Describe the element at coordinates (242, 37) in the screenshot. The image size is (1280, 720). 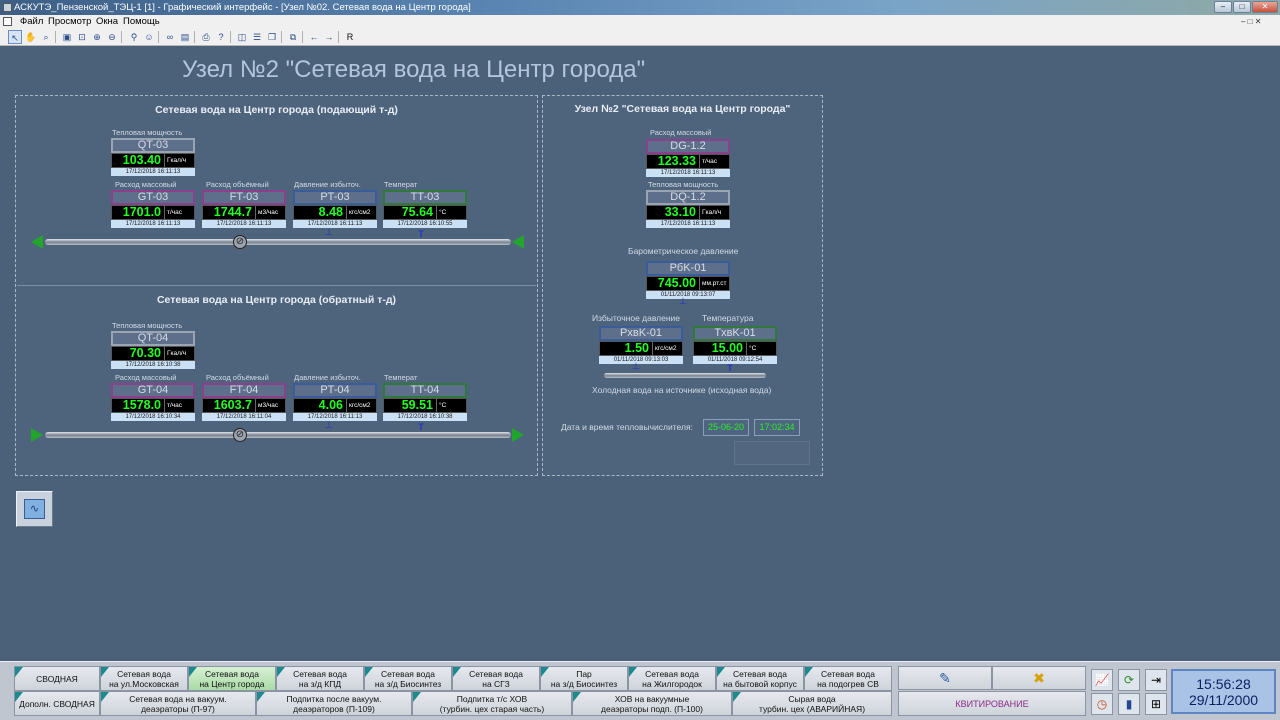
I see `layout-icon: ◫` at that location.